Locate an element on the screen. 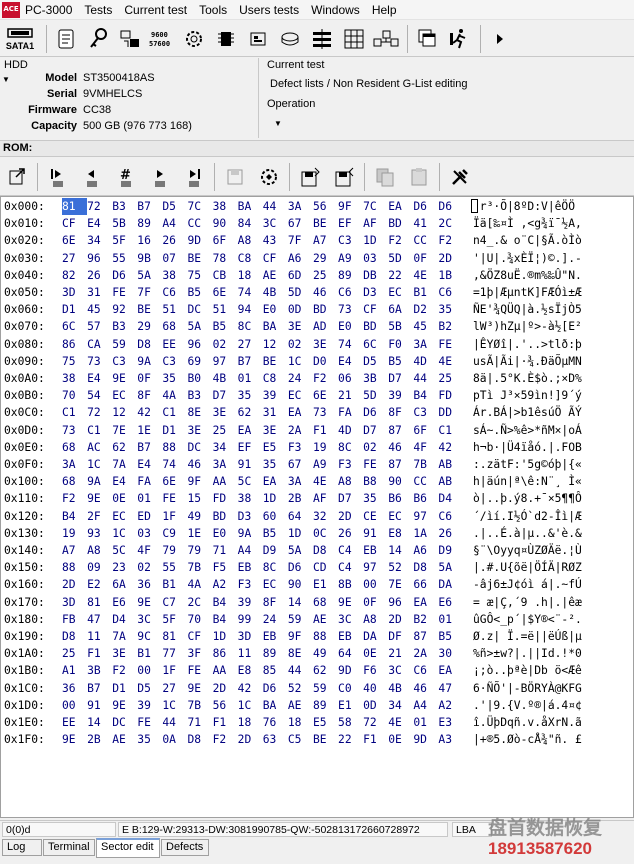 The image size is (634, 864). refresh-button is located at coordinates (269, 177).